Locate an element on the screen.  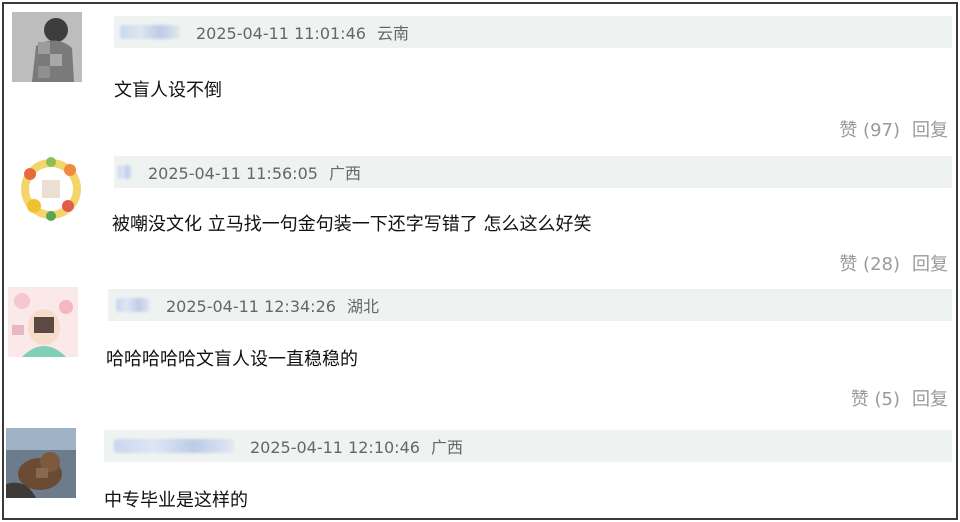
comment-header: 2025-04-11 12:10:46 广西 is located at coordinates (528, 446).